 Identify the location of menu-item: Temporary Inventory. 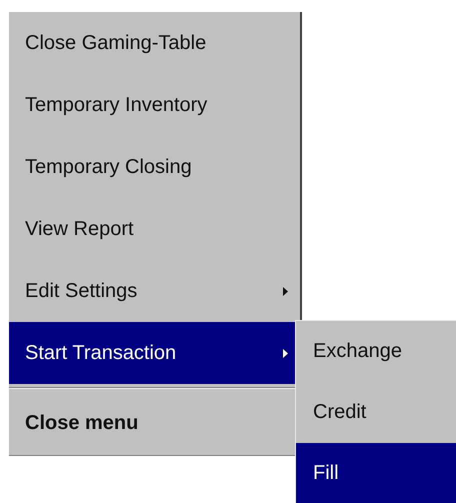
(154, 105).